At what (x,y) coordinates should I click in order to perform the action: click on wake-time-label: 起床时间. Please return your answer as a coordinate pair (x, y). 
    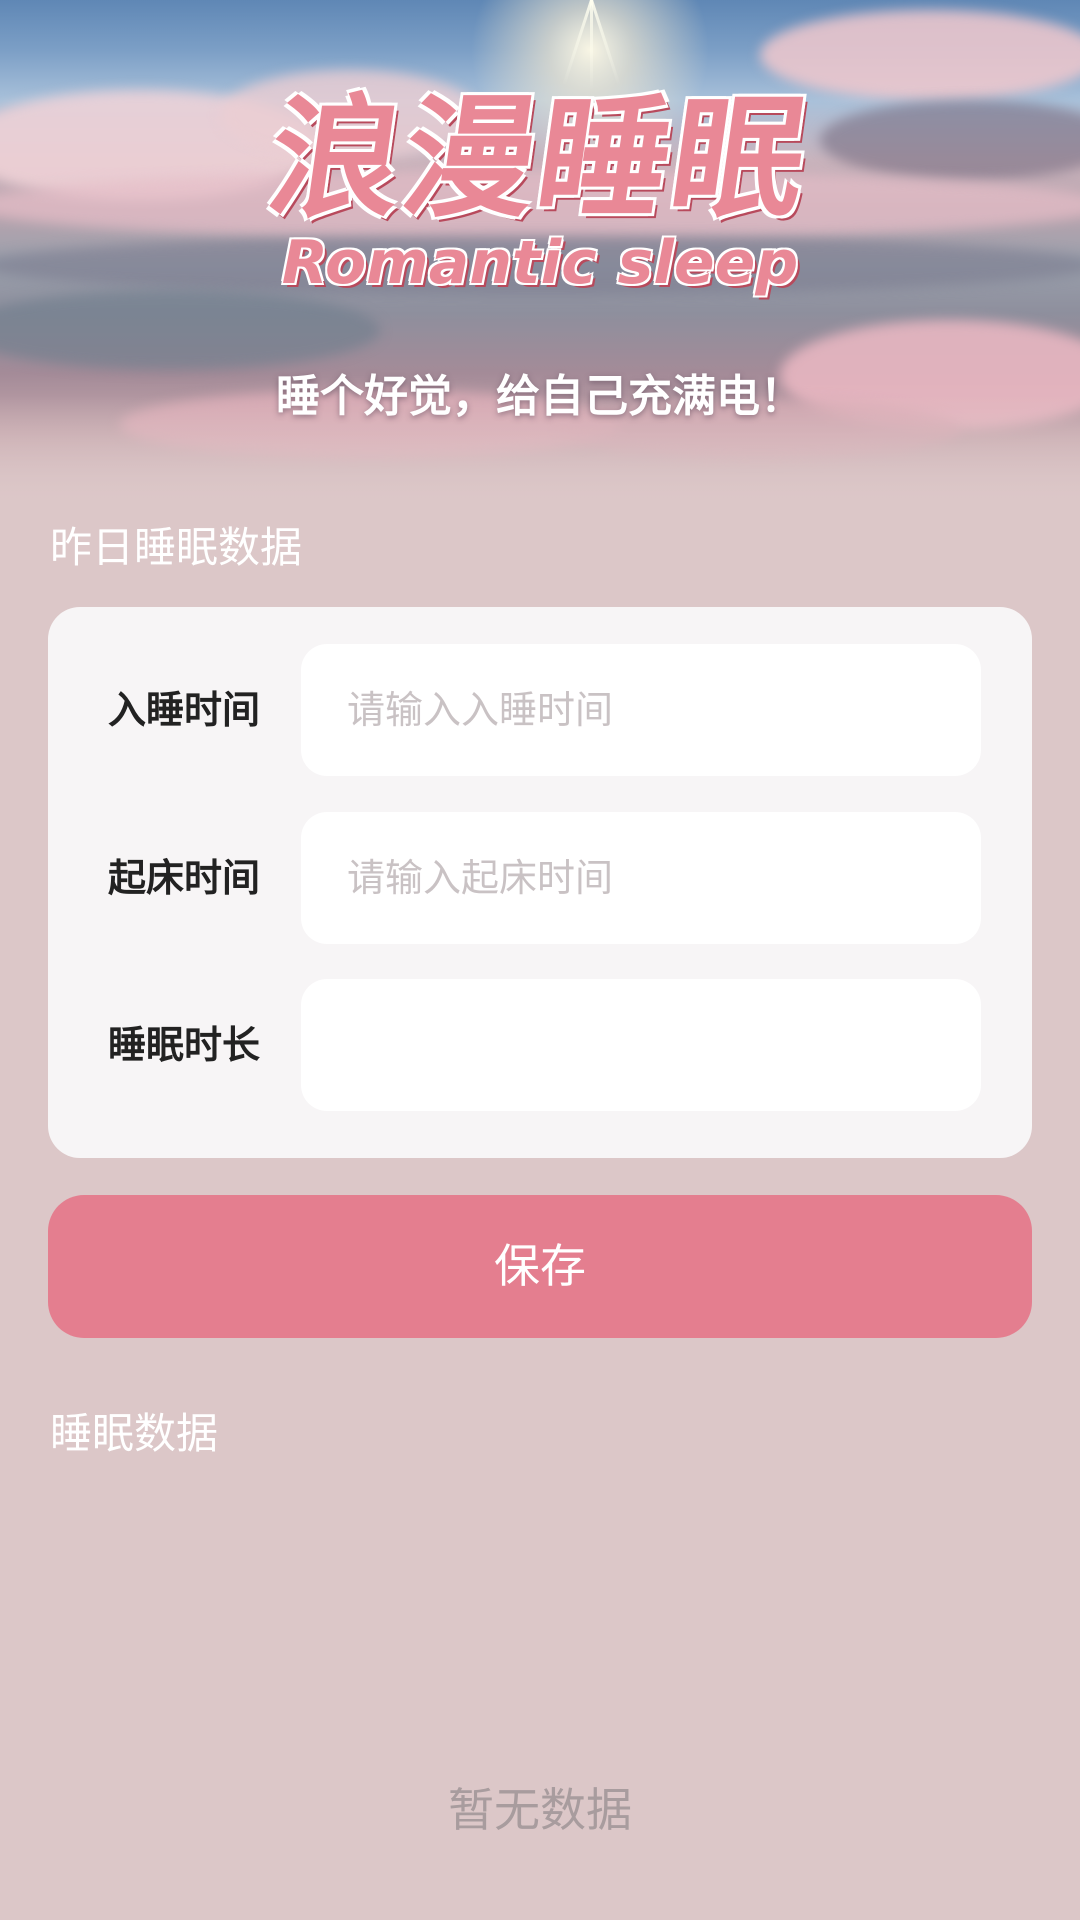
    Looking at the image, I should click on (184, 878).